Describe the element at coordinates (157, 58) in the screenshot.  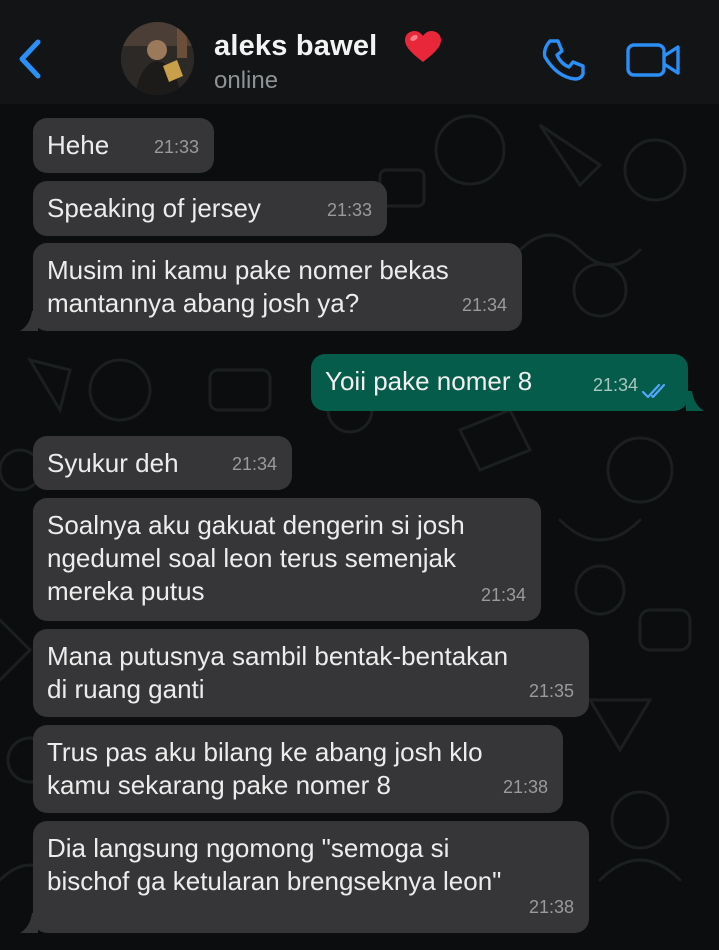
I see `contact-avatar` at that location.